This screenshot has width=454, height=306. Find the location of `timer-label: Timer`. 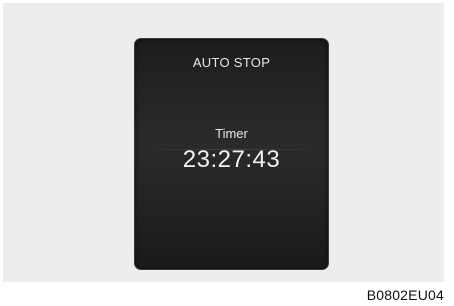

timer-label: Timer is located at coordinates (231, 133).